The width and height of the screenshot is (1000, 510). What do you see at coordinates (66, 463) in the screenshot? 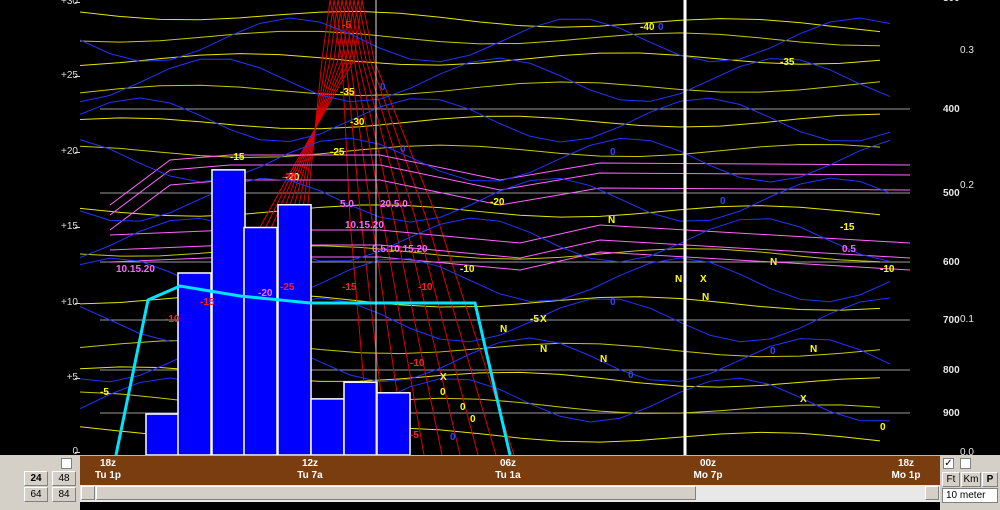
I see `range-checkbox` at bounding box center [66, 463].